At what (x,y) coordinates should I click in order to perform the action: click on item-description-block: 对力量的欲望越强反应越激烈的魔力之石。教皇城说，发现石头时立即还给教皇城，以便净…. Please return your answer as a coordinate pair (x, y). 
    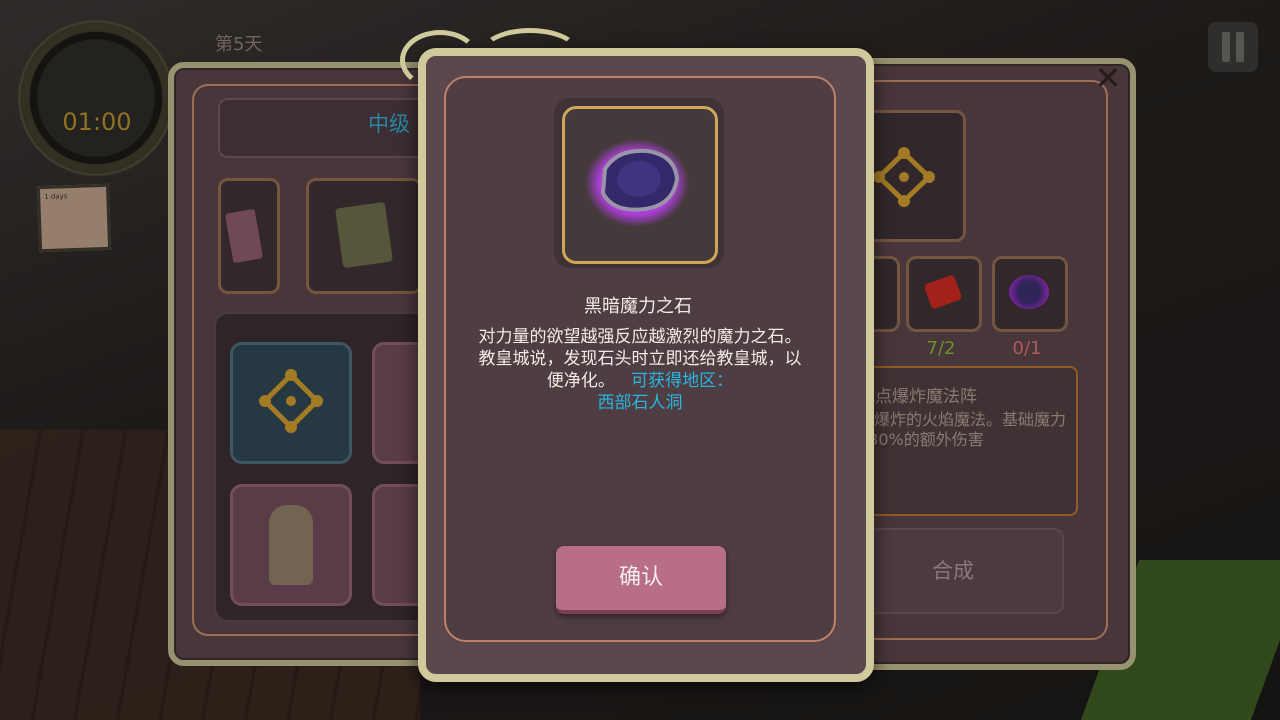
    Looking at the image, I should click on (640, 370).